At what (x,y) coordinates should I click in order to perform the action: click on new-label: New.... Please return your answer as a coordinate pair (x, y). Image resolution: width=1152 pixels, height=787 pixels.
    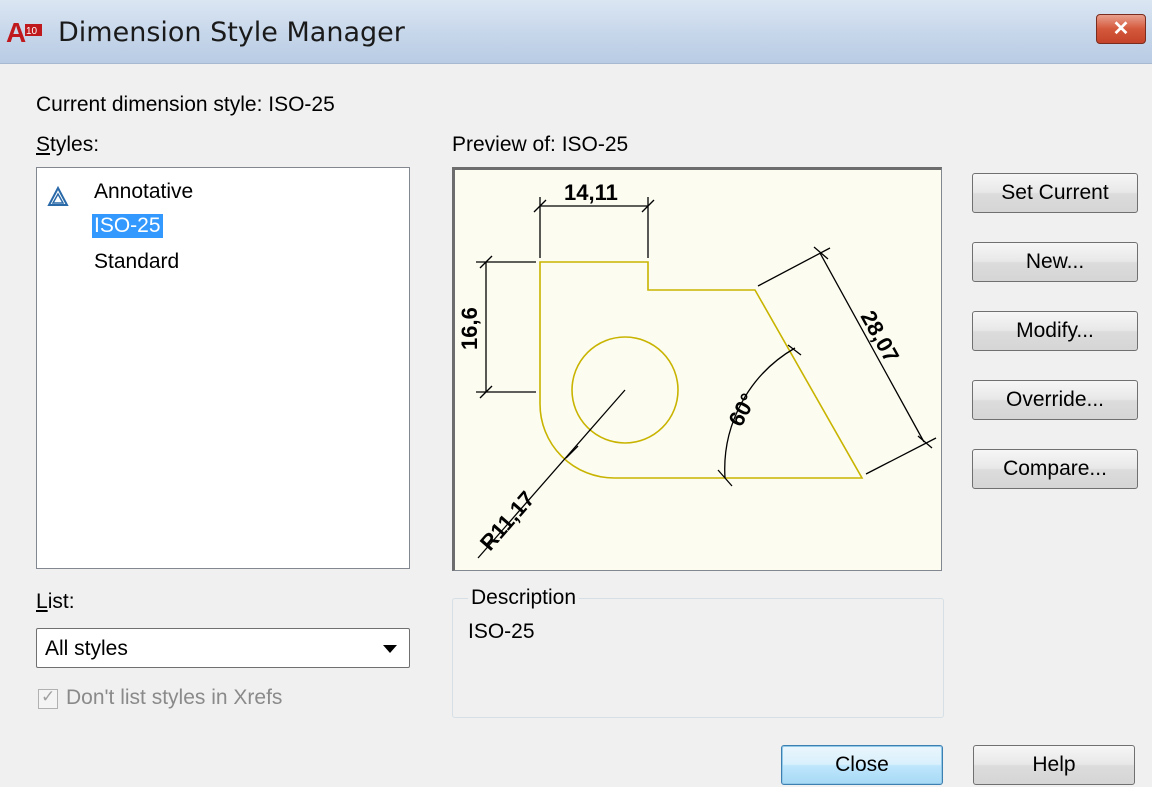
    Looking at the image, I should click on (1055, 261).